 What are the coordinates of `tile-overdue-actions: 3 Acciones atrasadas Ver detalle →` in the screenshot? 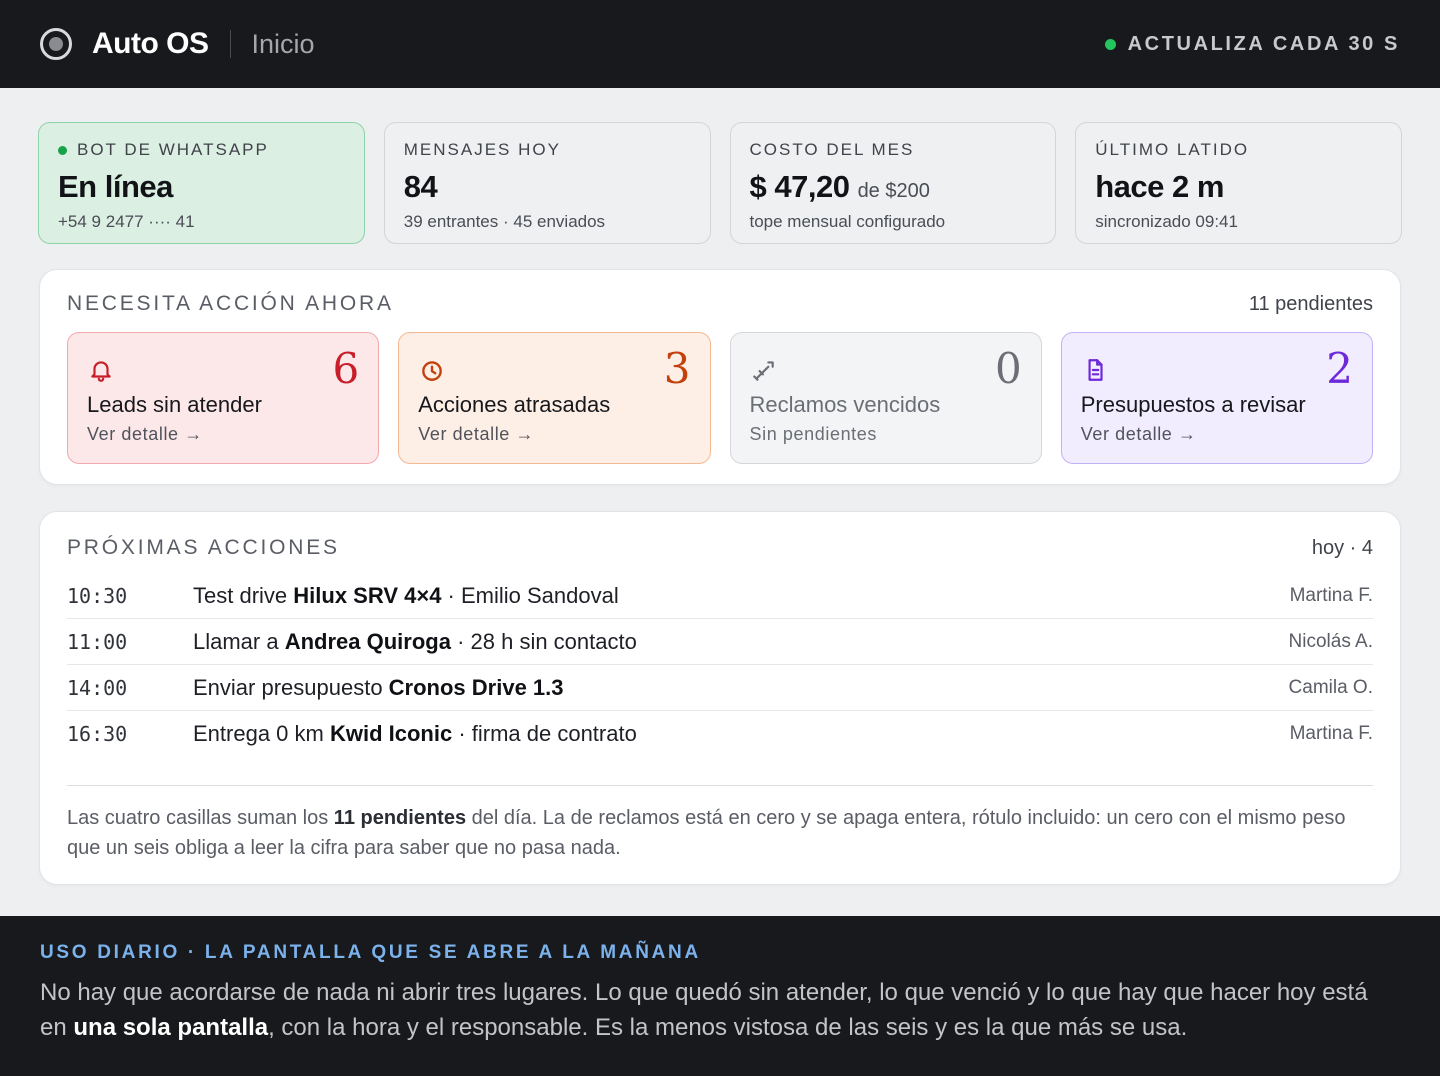 It's located at (554, 398).